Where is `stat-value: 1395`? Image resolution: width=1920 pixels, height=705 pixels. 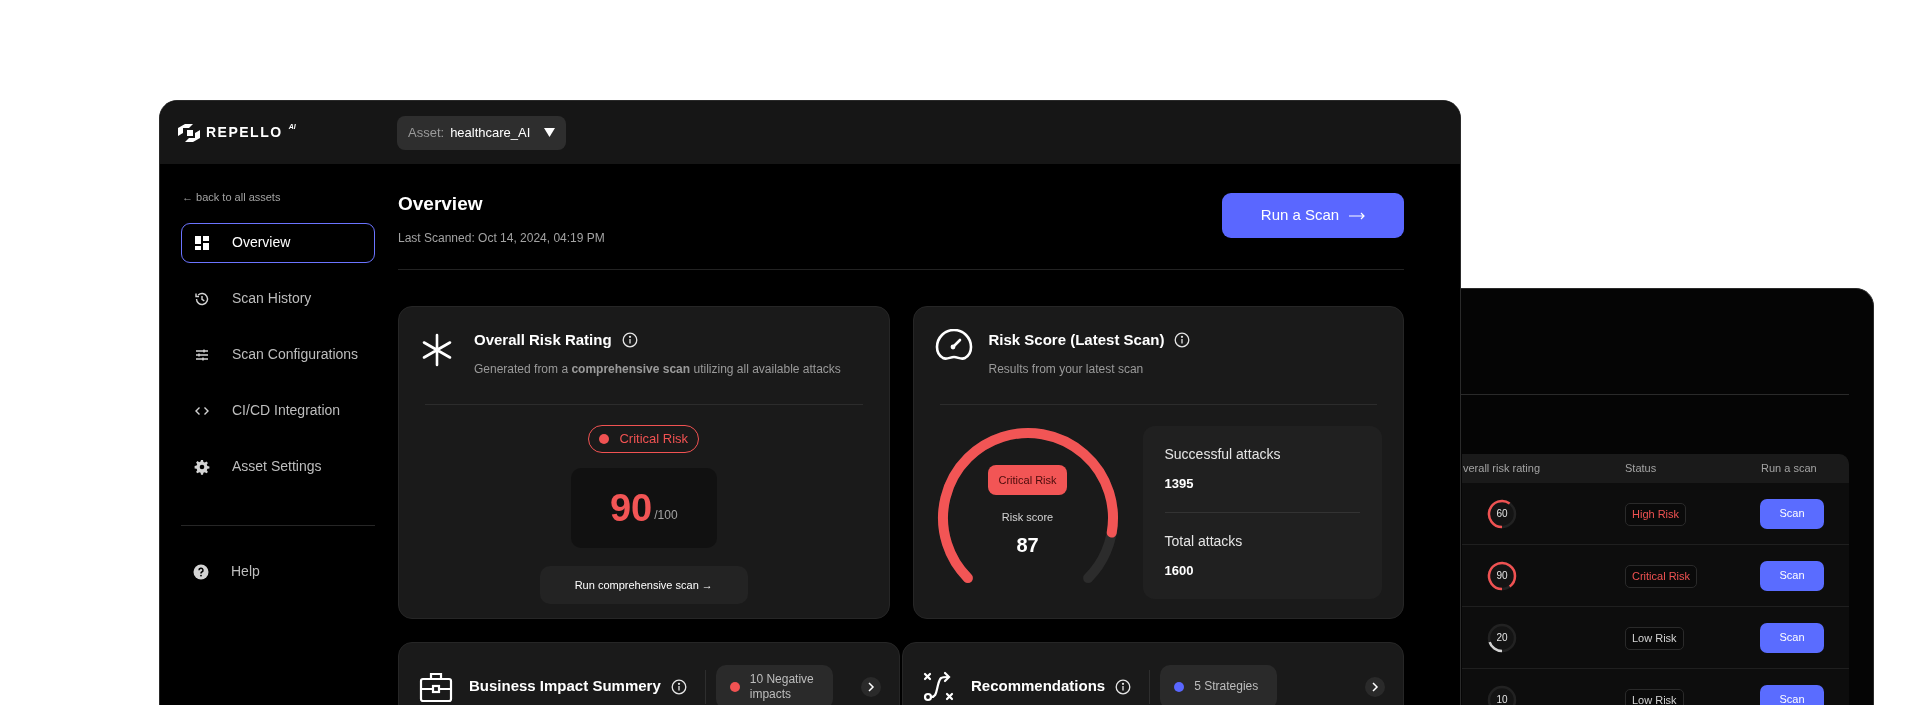
stat-value: 1395 is located at coordinates (1179, 484).